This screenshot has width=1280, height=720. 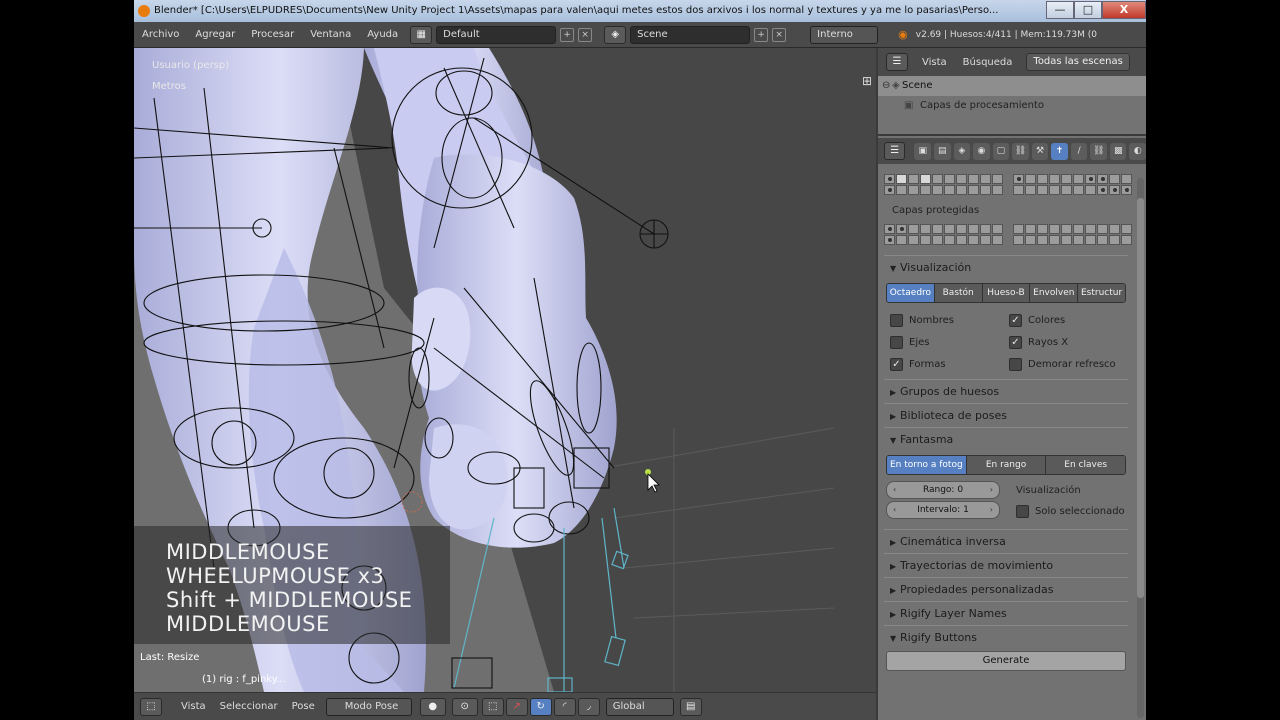 What do you see at coordinates (943, 510) in the screenshot?
I see `ghost-interval-field: ‹ Intervalo: 1 ›` at bounding box center [943, 510].